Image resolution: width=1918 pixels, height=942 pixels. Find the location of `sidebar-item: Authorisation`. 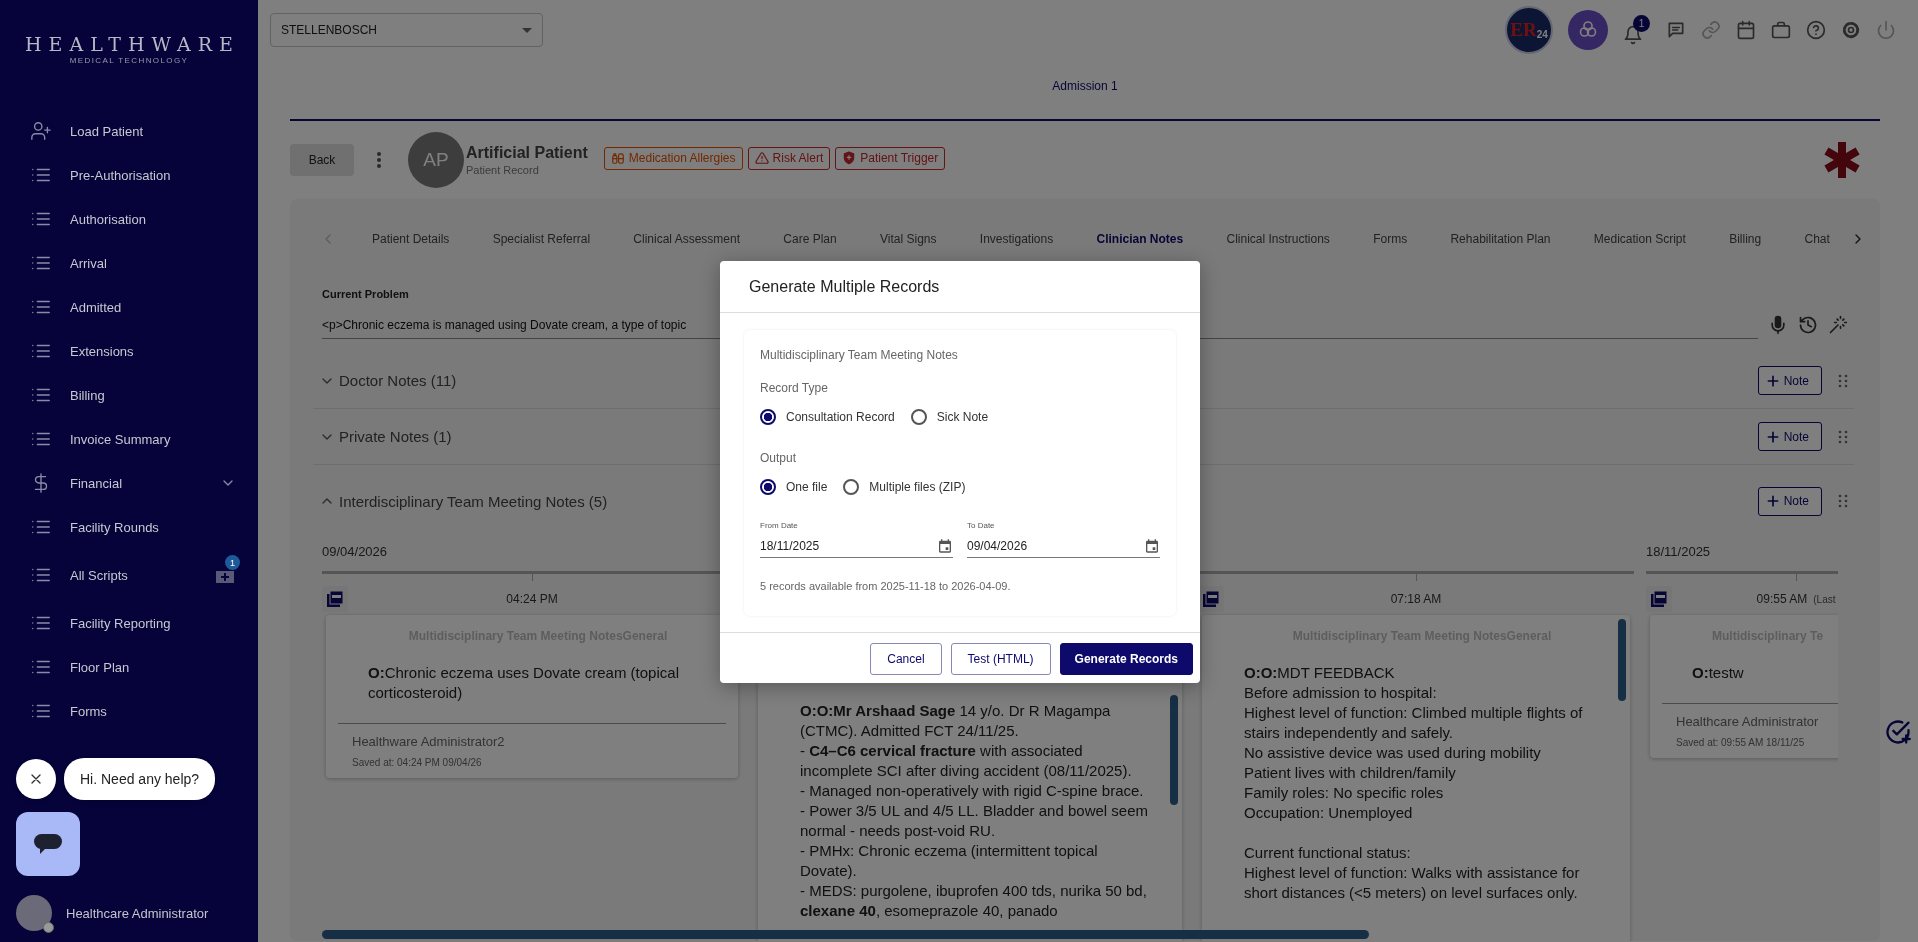

sidebar-item: Authorisation is located at coordinates (129, 219).